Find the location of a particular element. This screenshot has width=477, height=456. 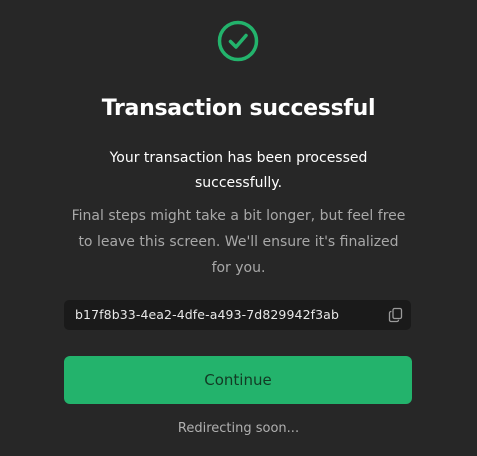

check-circle-icon is located at coordinates (238, 41).